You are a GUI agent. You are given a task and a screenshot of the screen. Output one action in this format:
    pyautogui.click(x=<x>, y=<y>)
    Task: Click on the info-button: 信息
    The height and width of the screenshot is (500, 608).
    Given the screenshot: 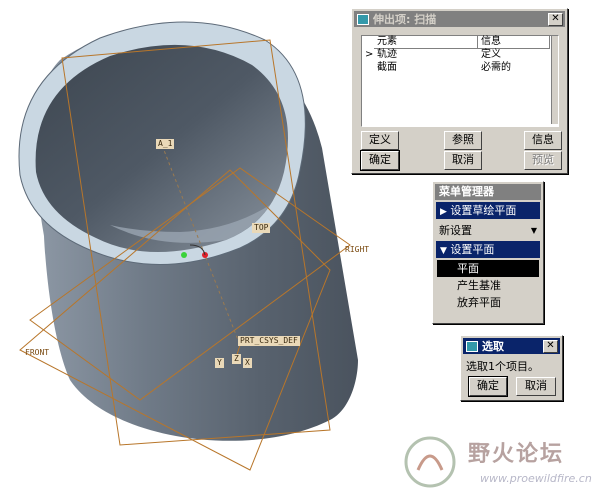 What is the action you would take?
    pyautogui.click(x=543, y=140)
    